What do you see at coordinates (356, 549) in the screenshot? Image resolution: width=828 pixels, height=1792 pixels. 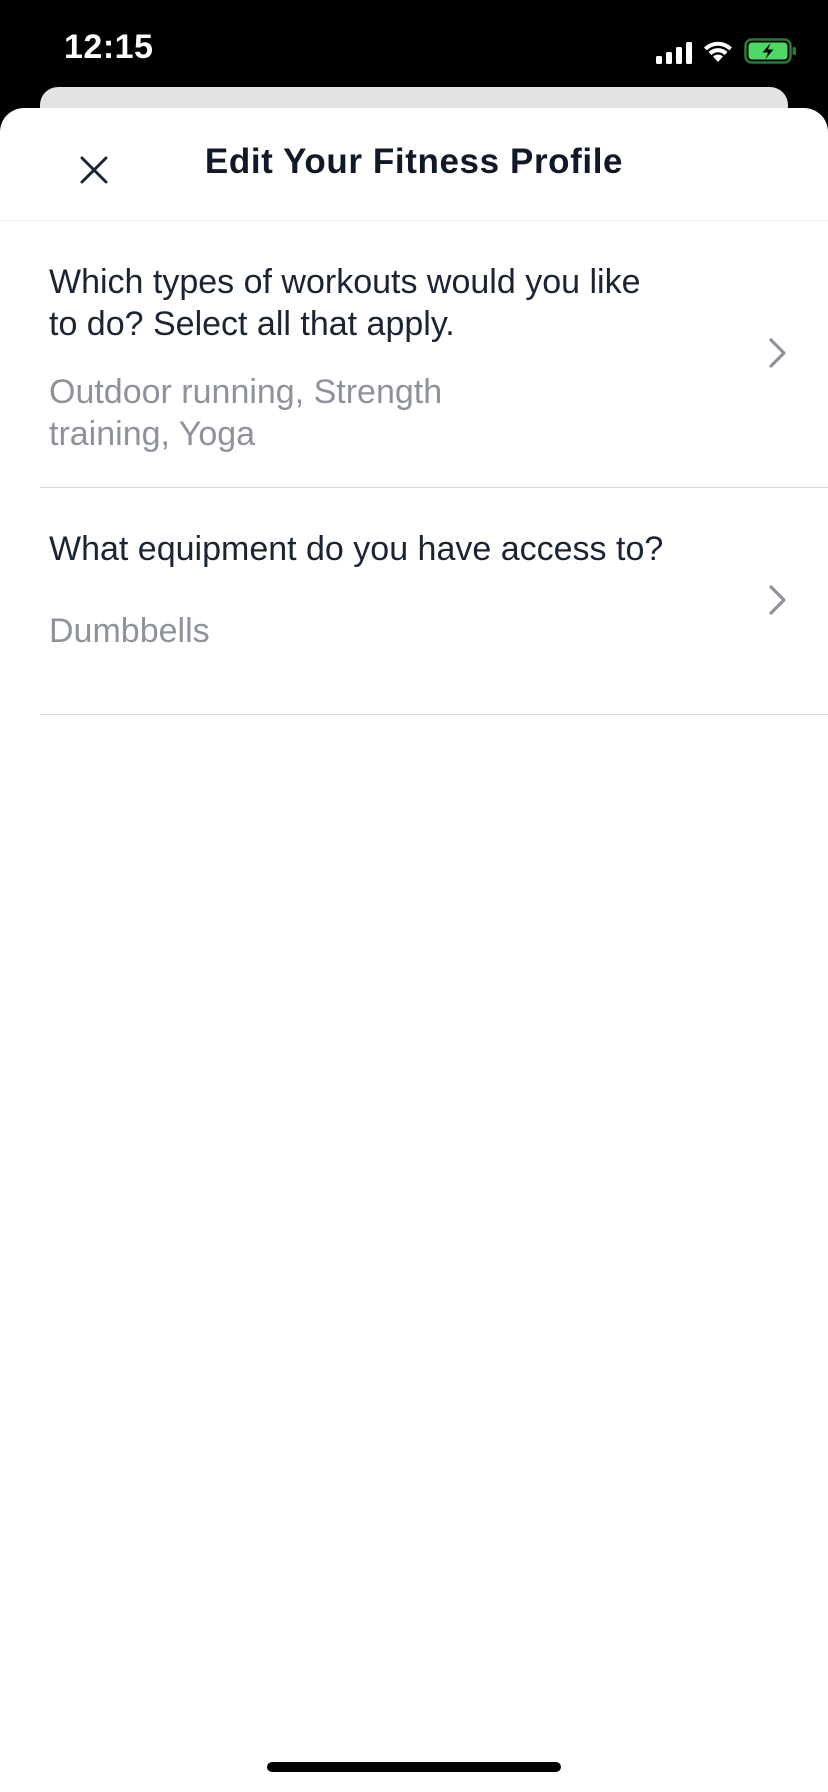 I see `question-label: What equipment do you have access to?` at bounding box center [356, 549].